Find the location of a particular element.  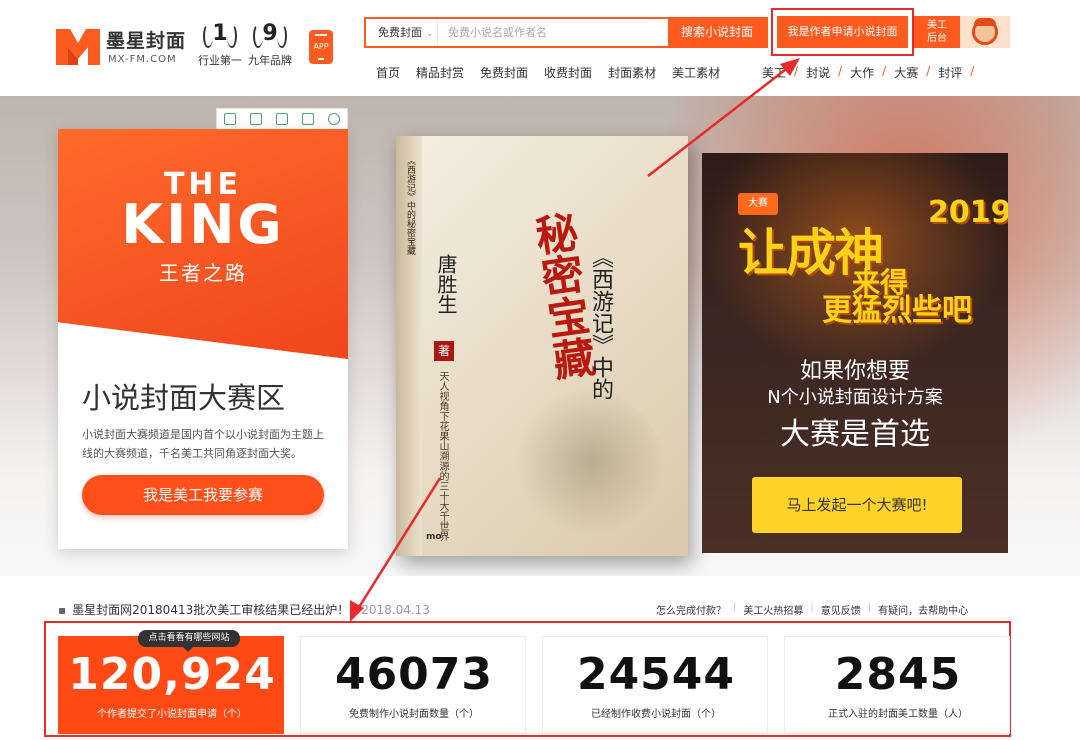

notice-date: 2018.04.13 is located at coordinates (395, 610).